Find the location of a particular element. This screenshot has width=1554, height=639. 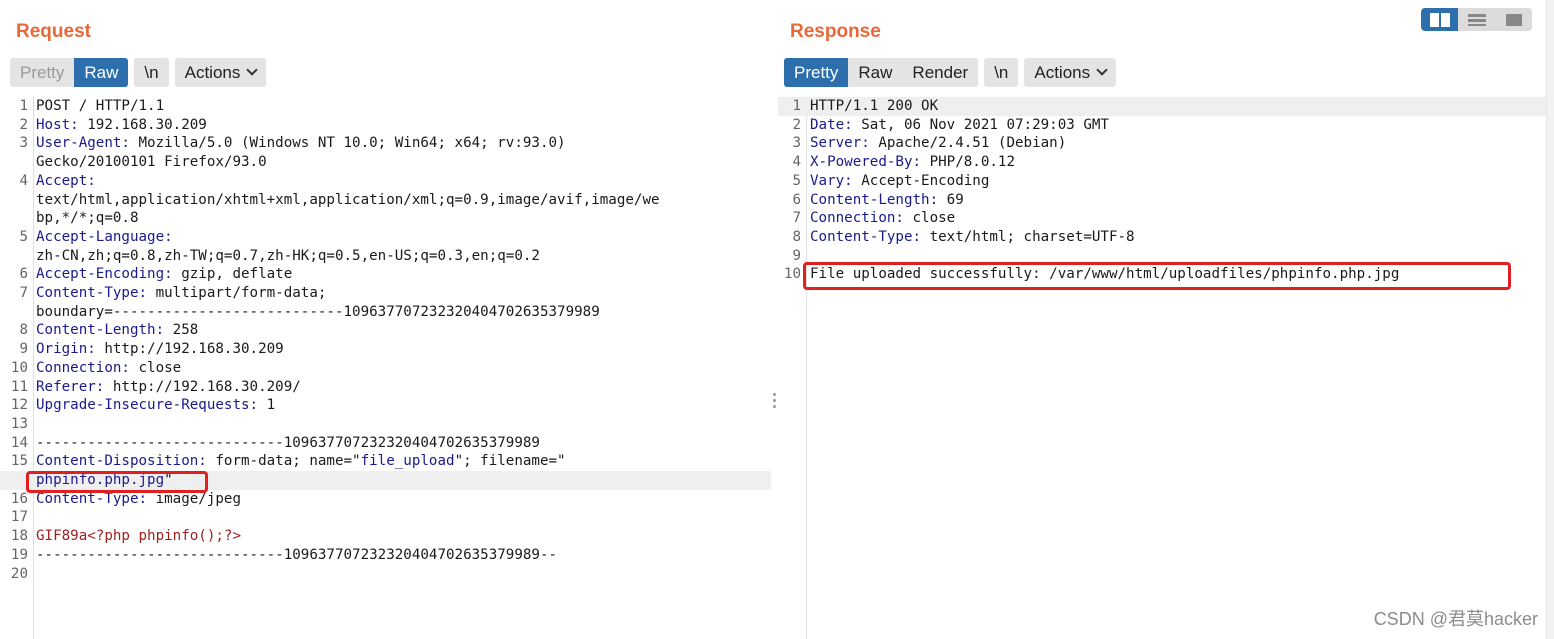

line-number: 11 is located at coordinates (19, 386).